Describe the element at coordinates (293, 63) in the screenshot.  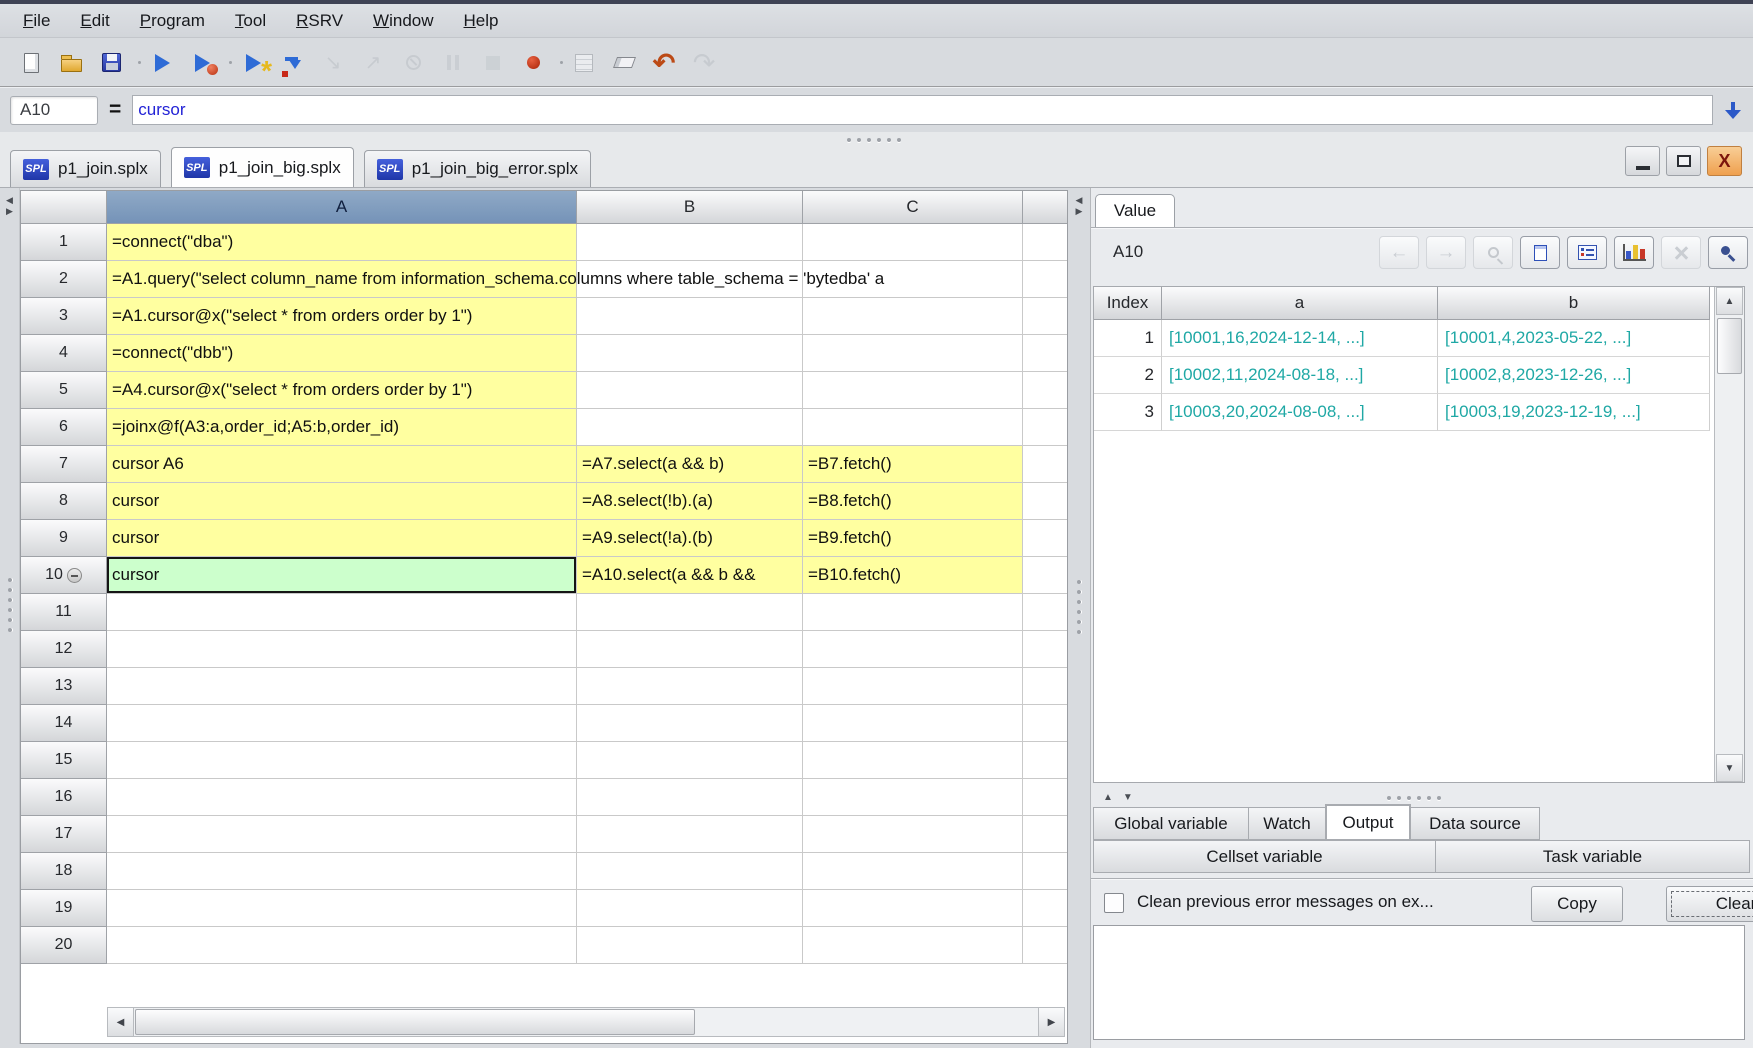
I see `execute-current-cell-button` at that location.